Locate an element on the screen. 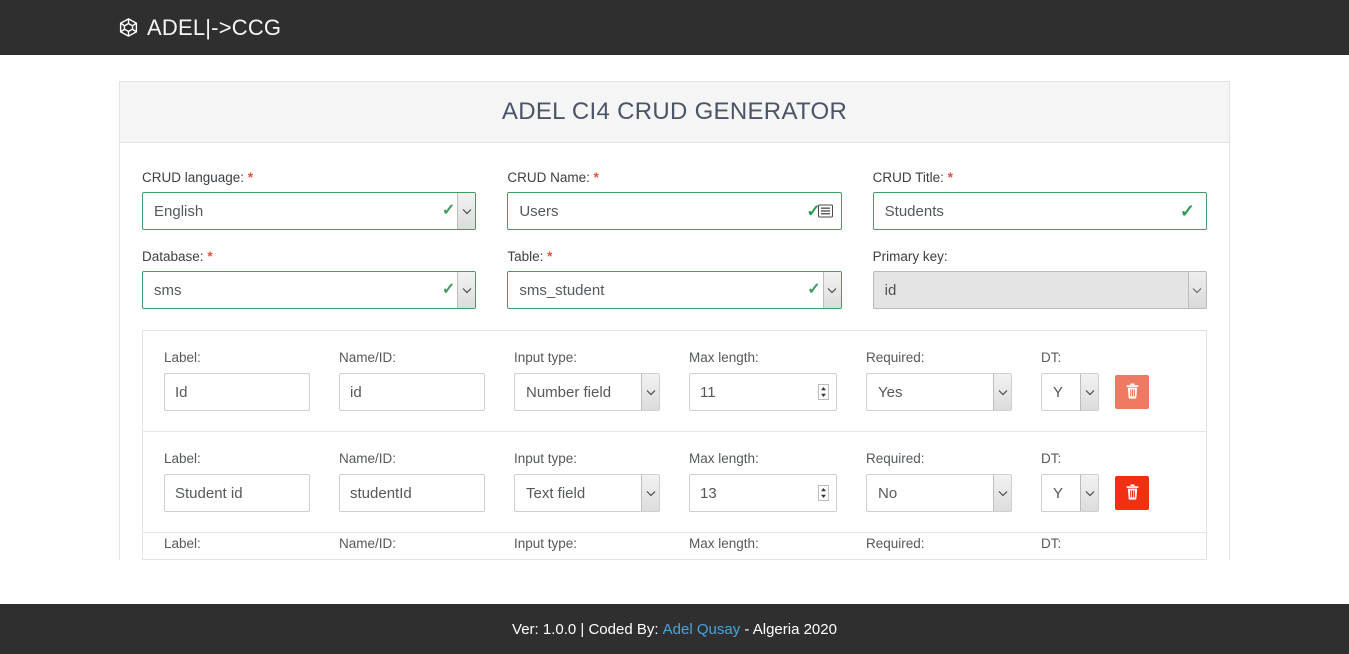  row1-required-select: No is located at coordinates (939, 493).